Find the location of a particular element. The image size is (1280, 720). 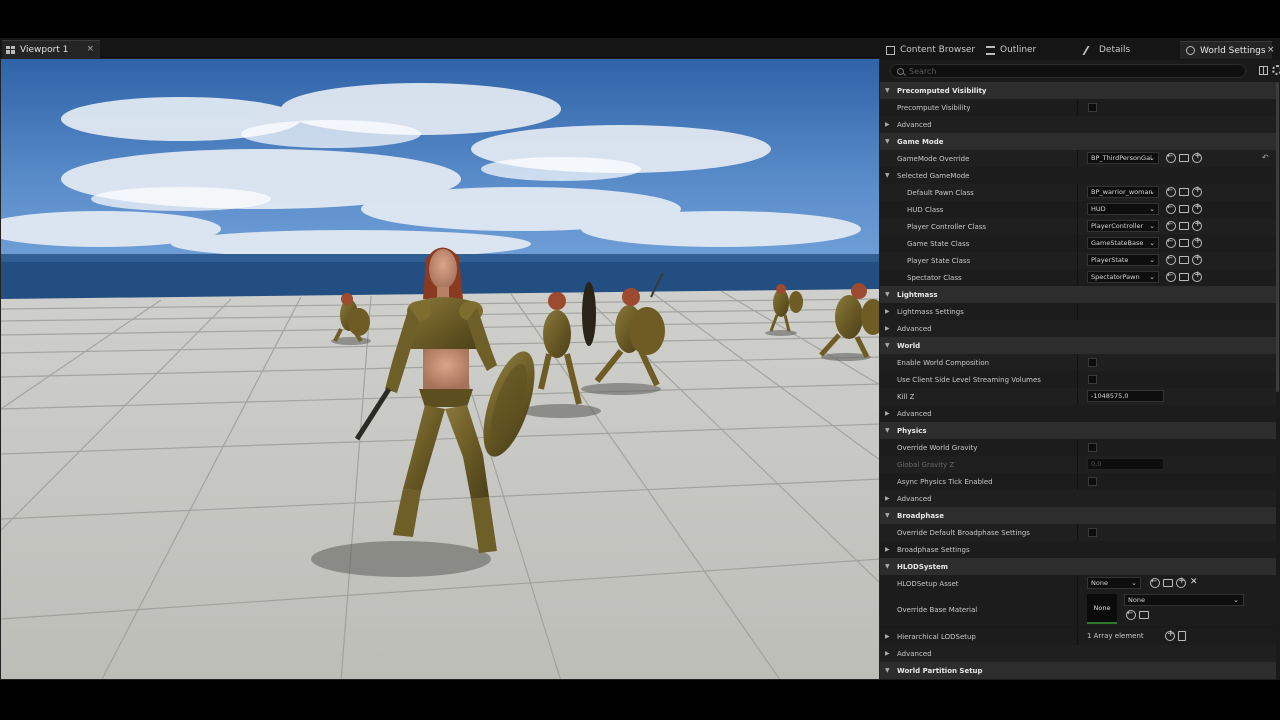

tab-content-browser: Content Browser is located at coordinates (930, 50).